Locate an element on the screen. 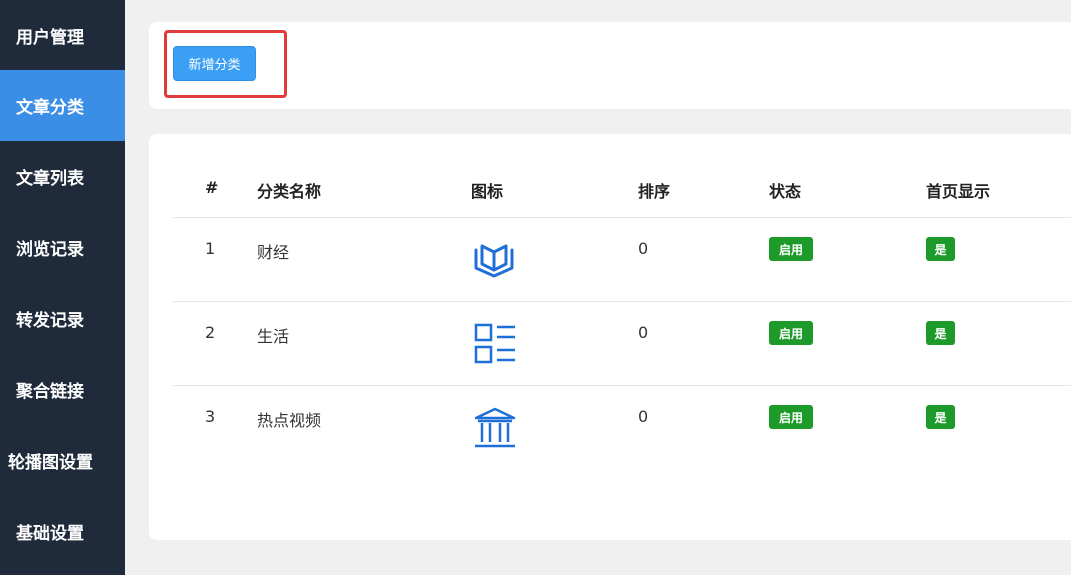 This screenshot has width=1071, height=575. row-index: 3 is located at coordinates (210, 416).